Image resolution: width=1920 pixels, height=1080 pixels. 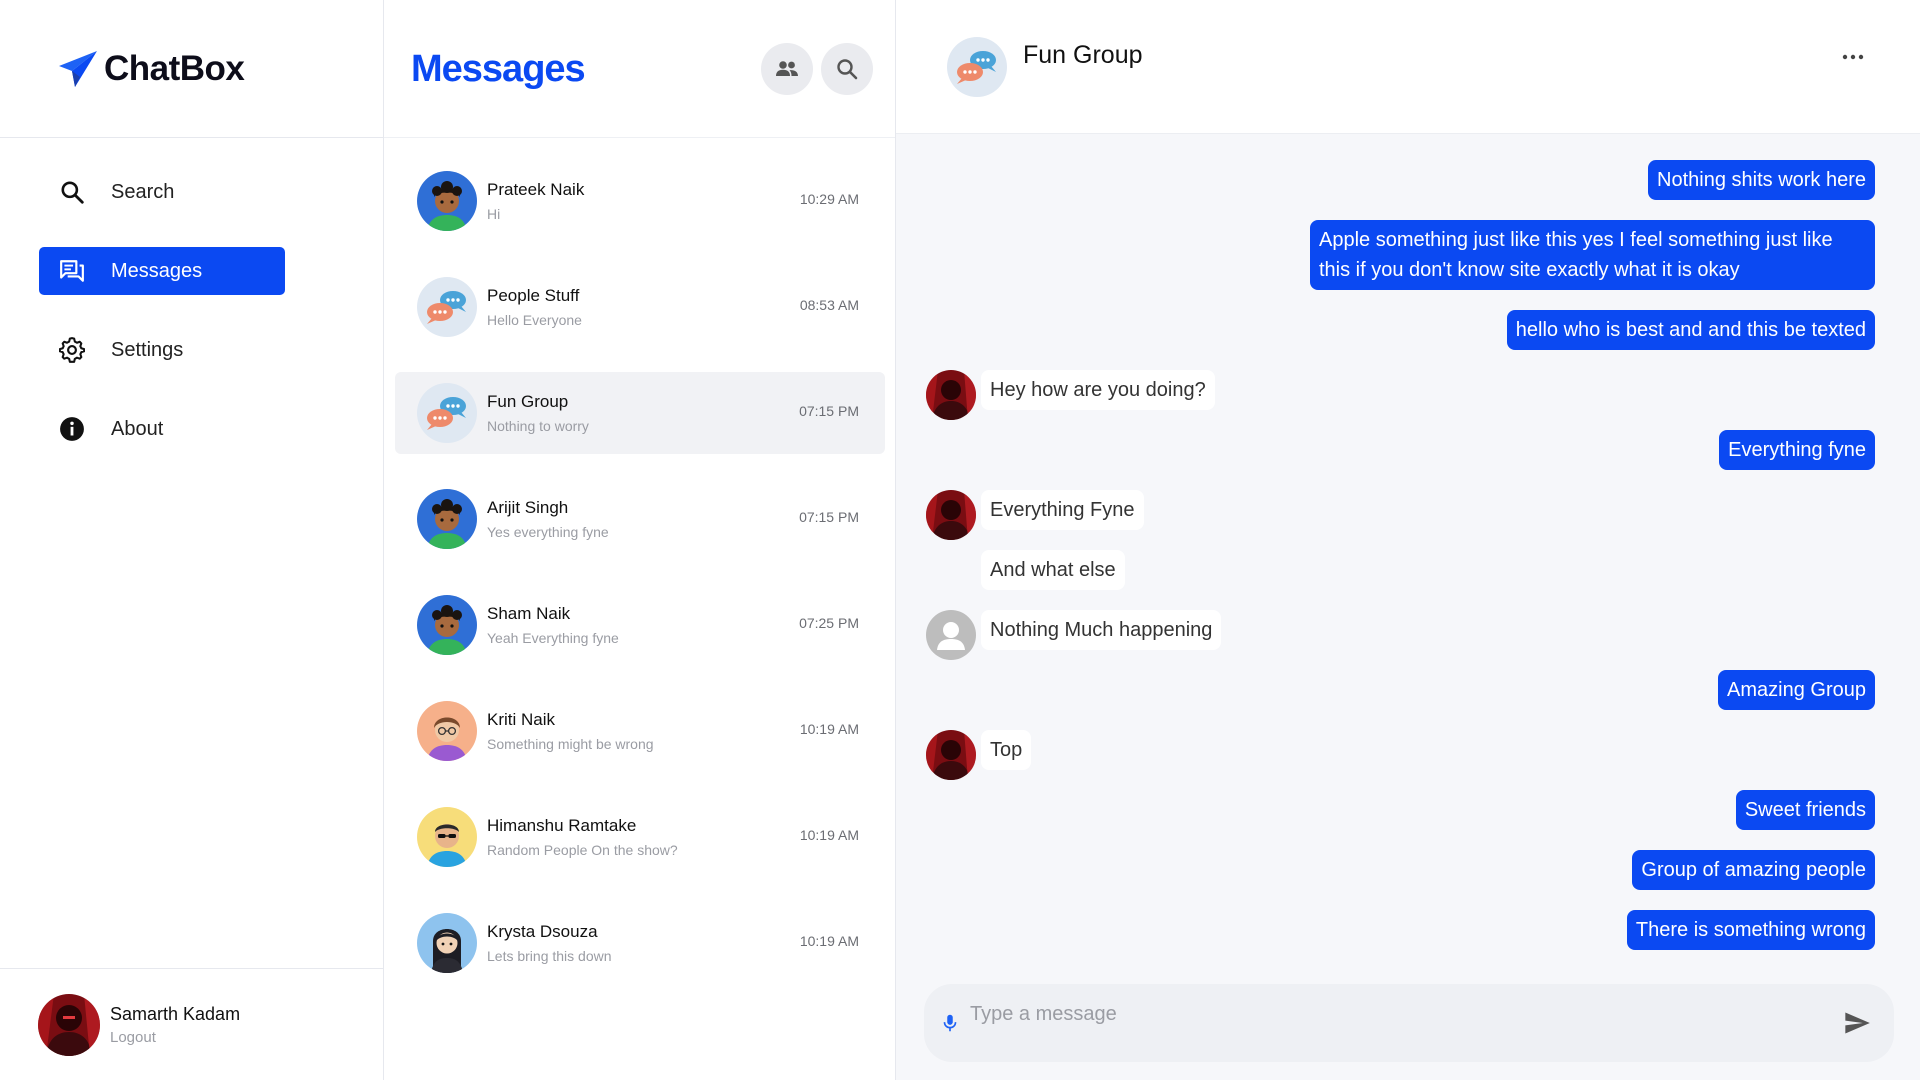 I want to click on message-incoming: Hey how are you doing?, so click(x=1098, y=390).